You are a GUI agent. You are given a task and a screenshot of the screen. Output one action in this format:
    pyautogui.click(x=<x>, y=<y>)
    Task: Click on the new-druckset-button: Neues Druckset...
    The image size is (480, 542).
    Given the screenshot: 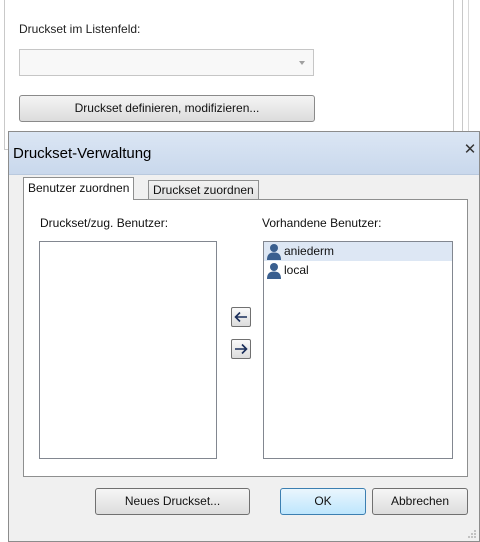 What is the action you would take?
    pyautogui.click(x=172, y=501)
    